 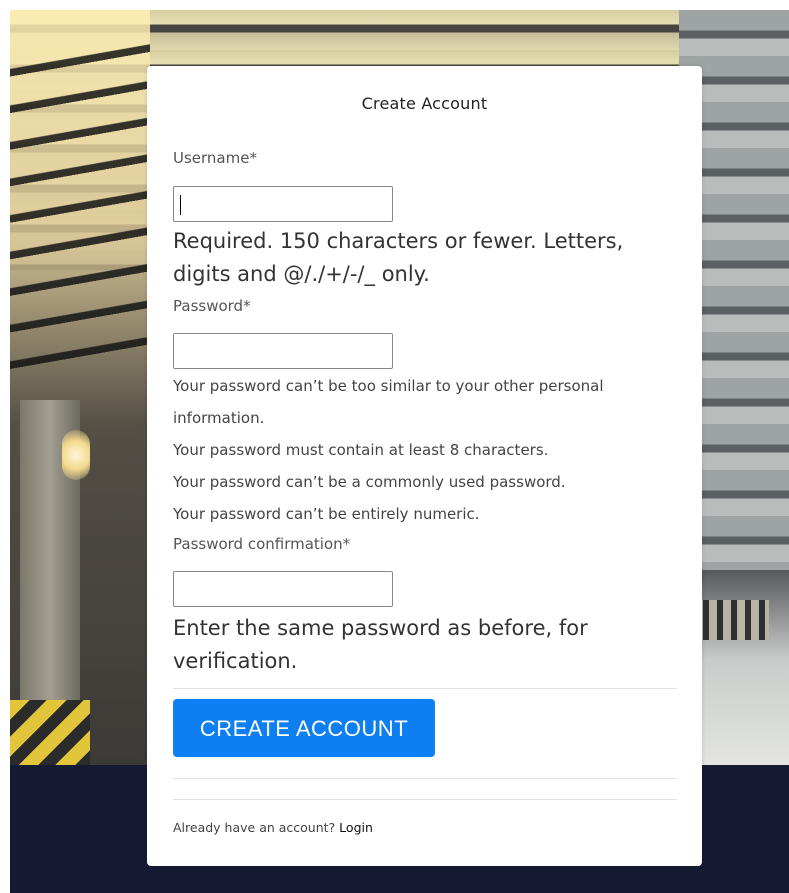 I want to click on password-help-item: Your password can’t be entirely numeric., so click(x=326, y=514).